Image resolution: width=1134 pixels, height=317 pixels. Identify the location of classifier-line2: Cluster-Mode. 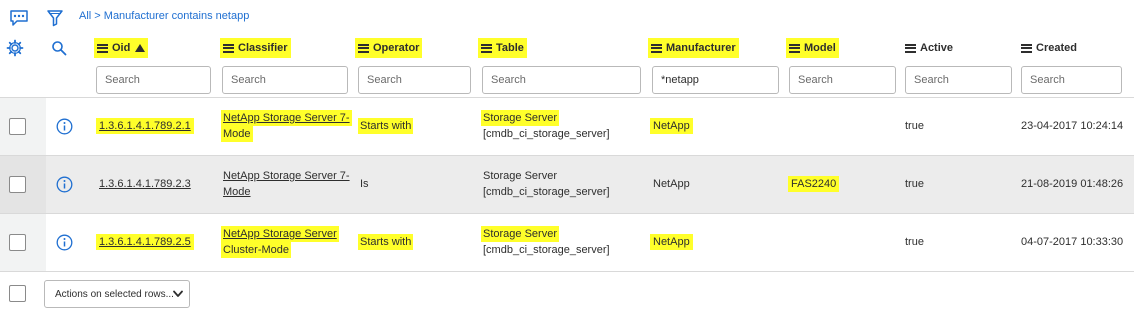
(256, 250).